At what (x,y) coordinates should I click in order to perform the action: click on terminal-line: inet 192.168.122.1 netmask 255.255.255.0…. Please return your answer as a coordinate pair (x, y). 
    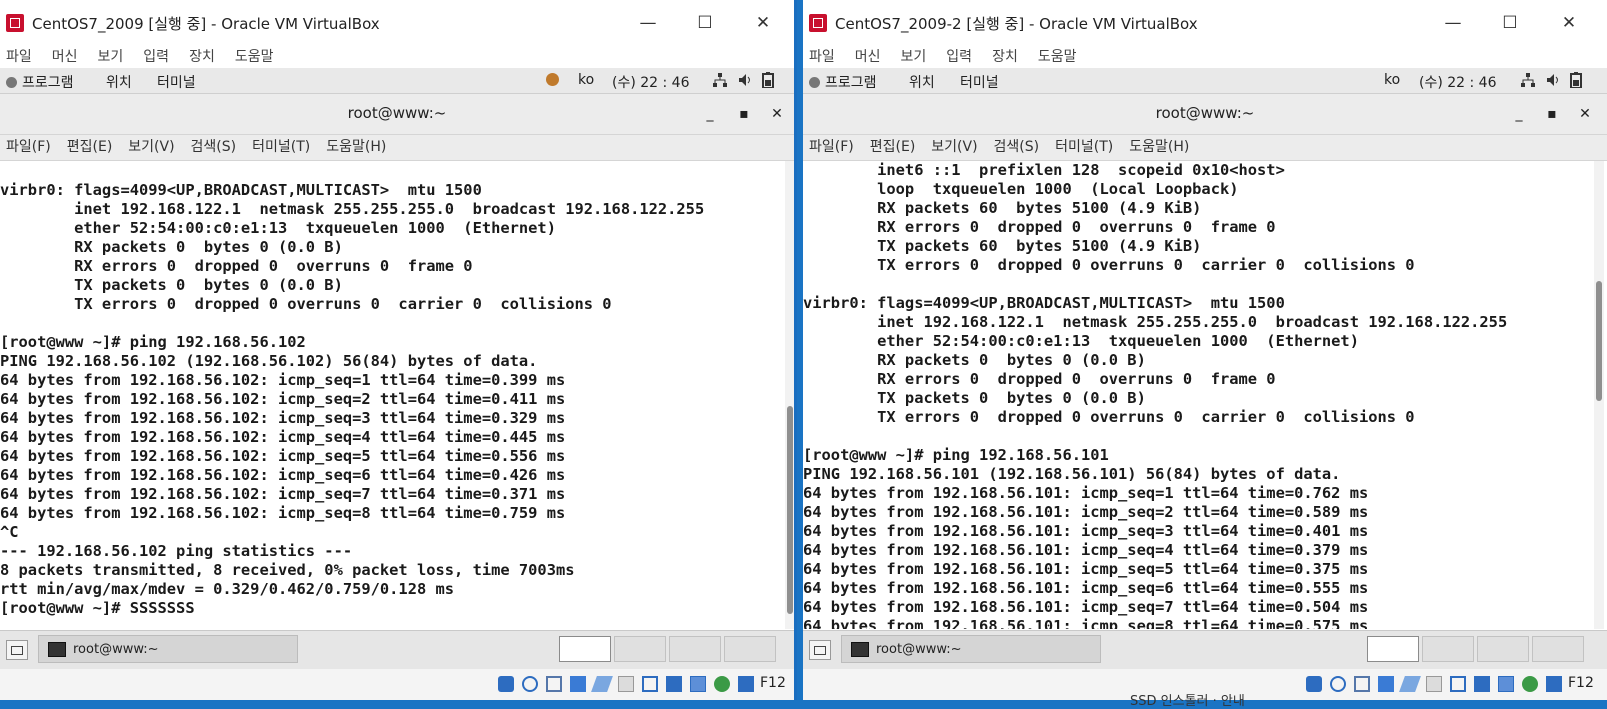
    Looking at the image, I should click on (1155, 322).